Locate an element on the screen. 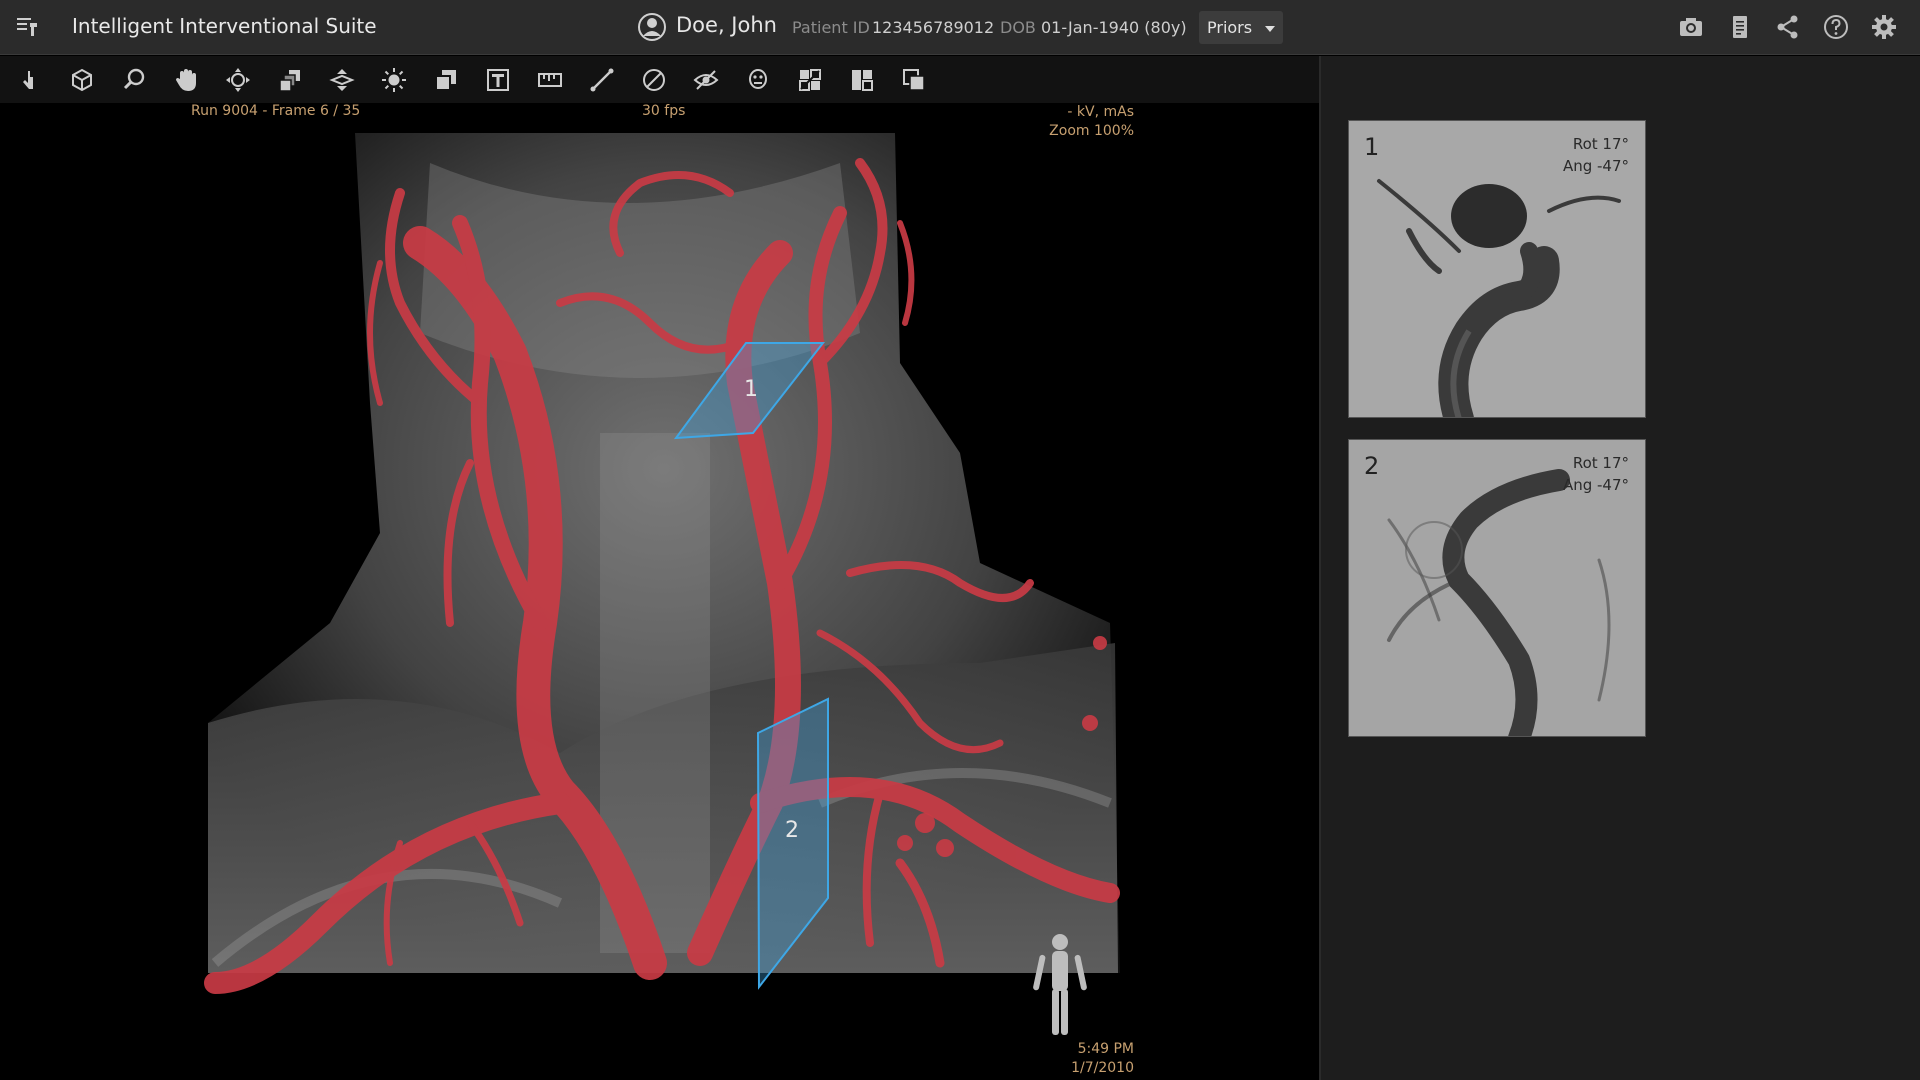  thumbnail-1-number: 1 is located at coordinates (1372, 147).